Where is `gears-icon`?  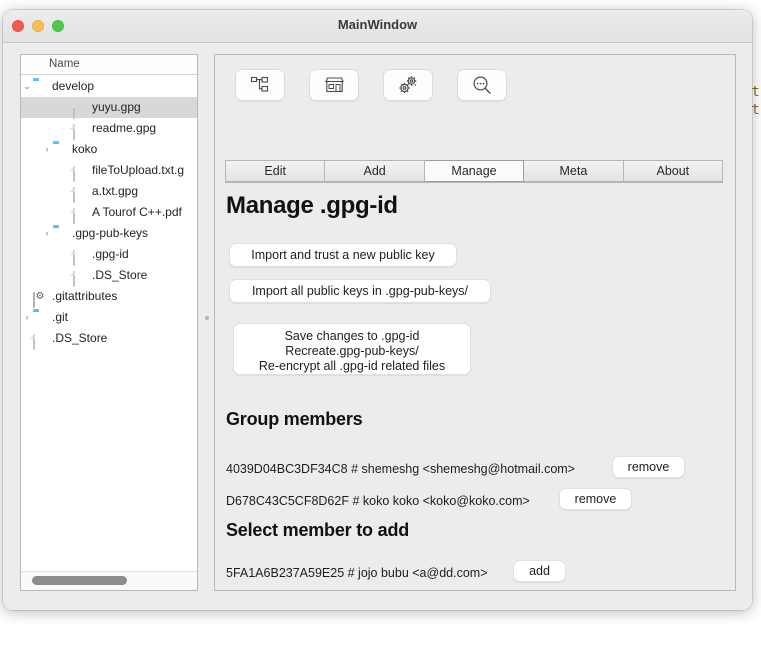 gears-icon is located at coordinates (408, 85).